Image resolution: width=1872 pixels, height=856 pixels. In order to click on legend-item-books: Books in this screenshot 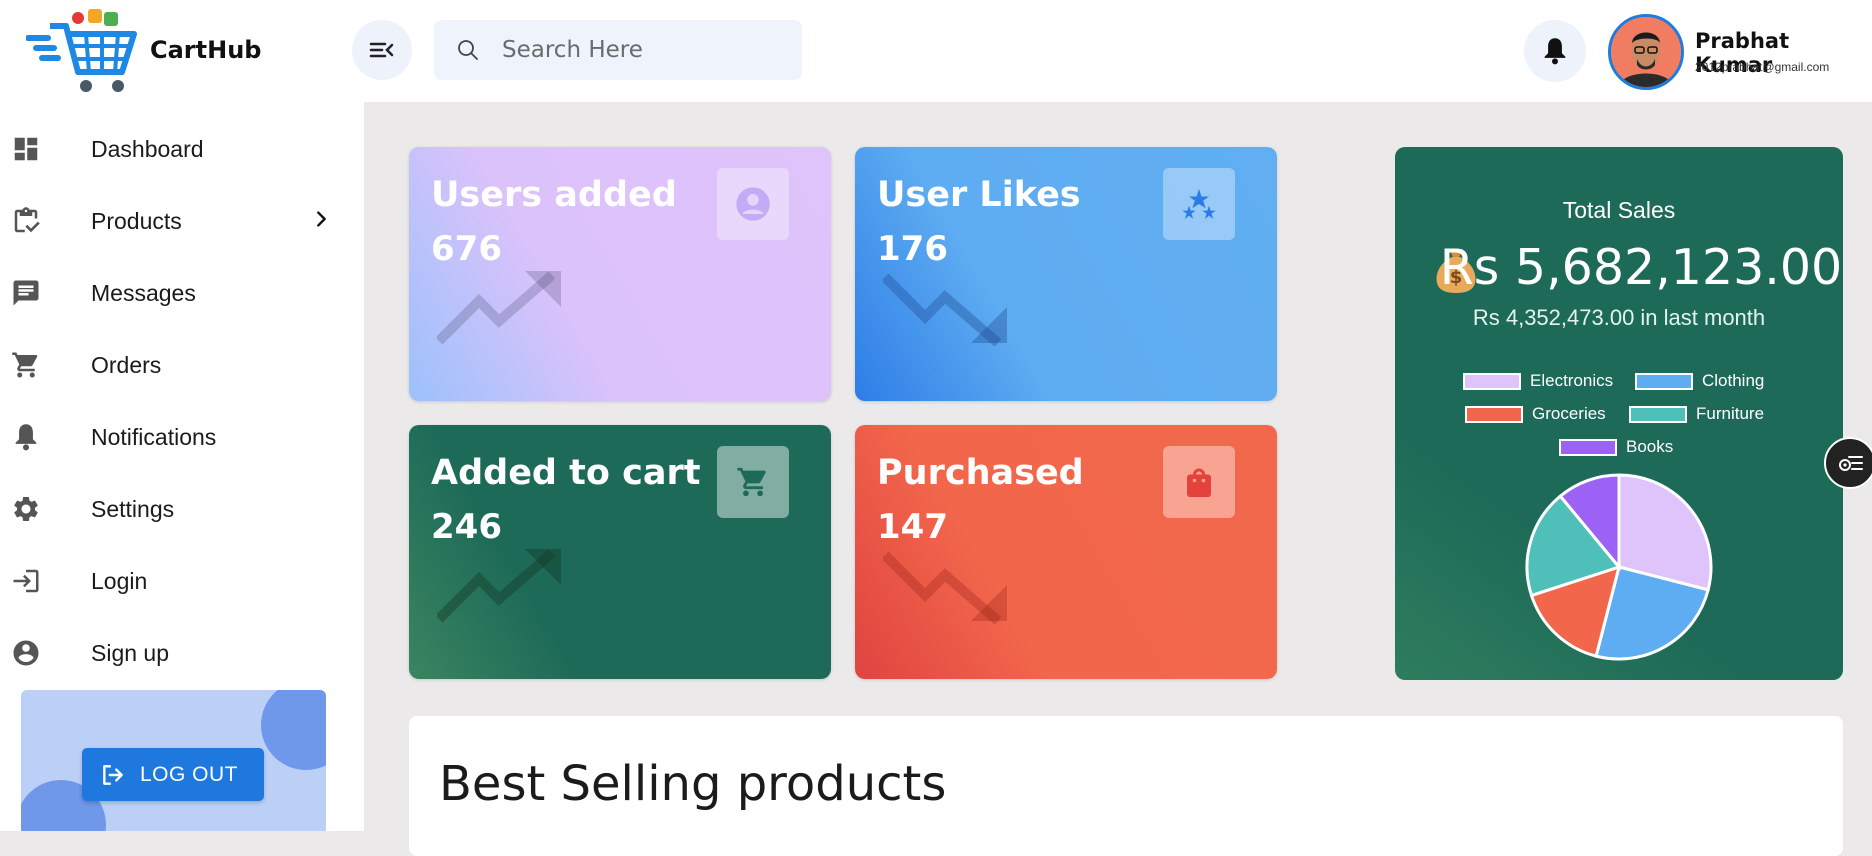, I will do `click(1616, 447)`.